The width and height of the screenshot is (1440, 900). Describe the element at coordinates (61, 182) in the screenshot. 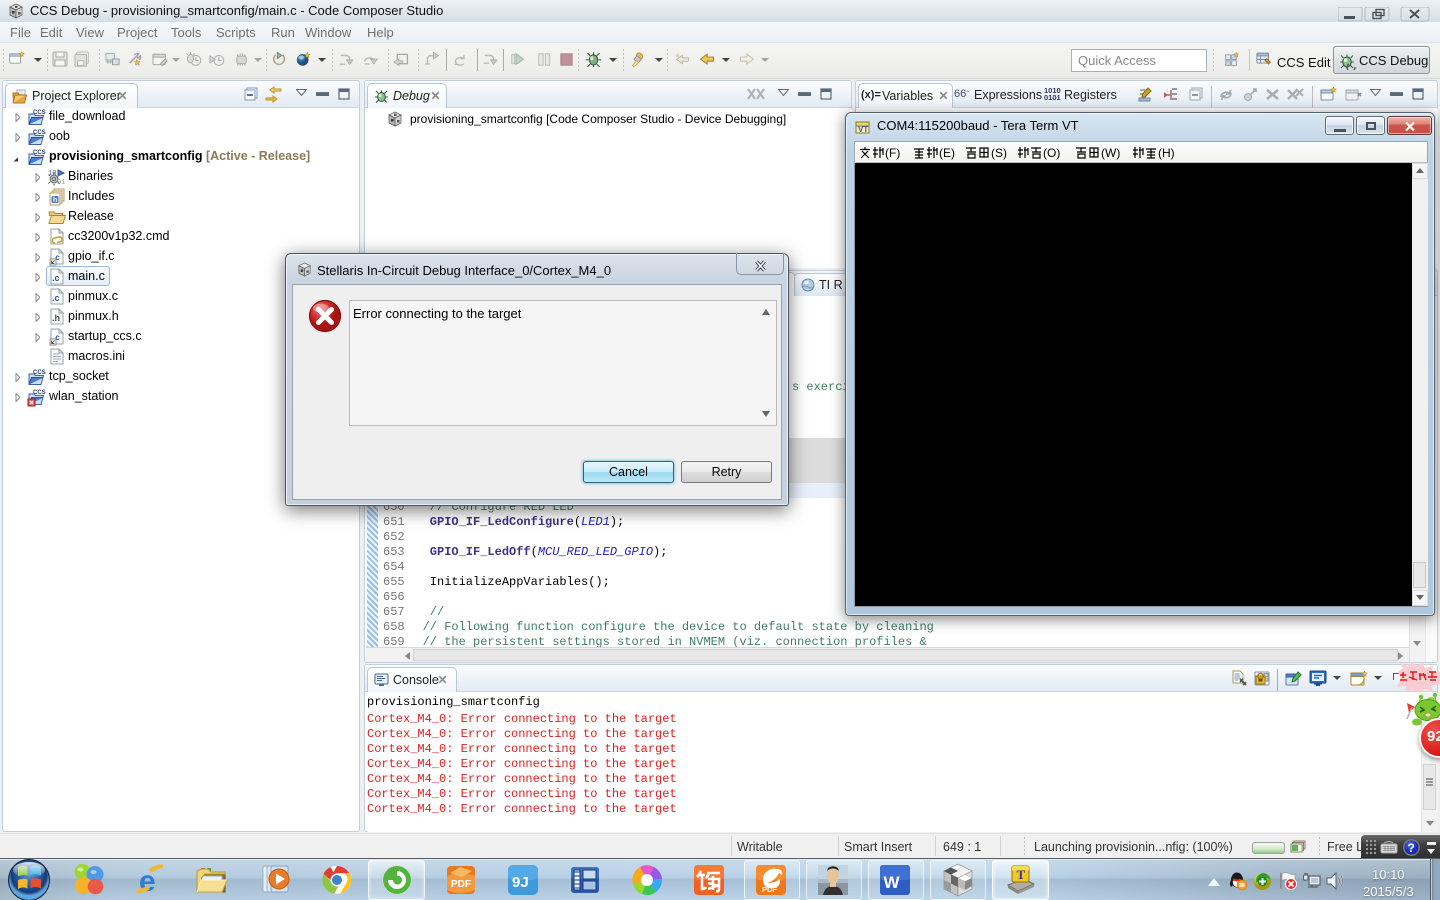

I see `svg-text: 01` at that location.